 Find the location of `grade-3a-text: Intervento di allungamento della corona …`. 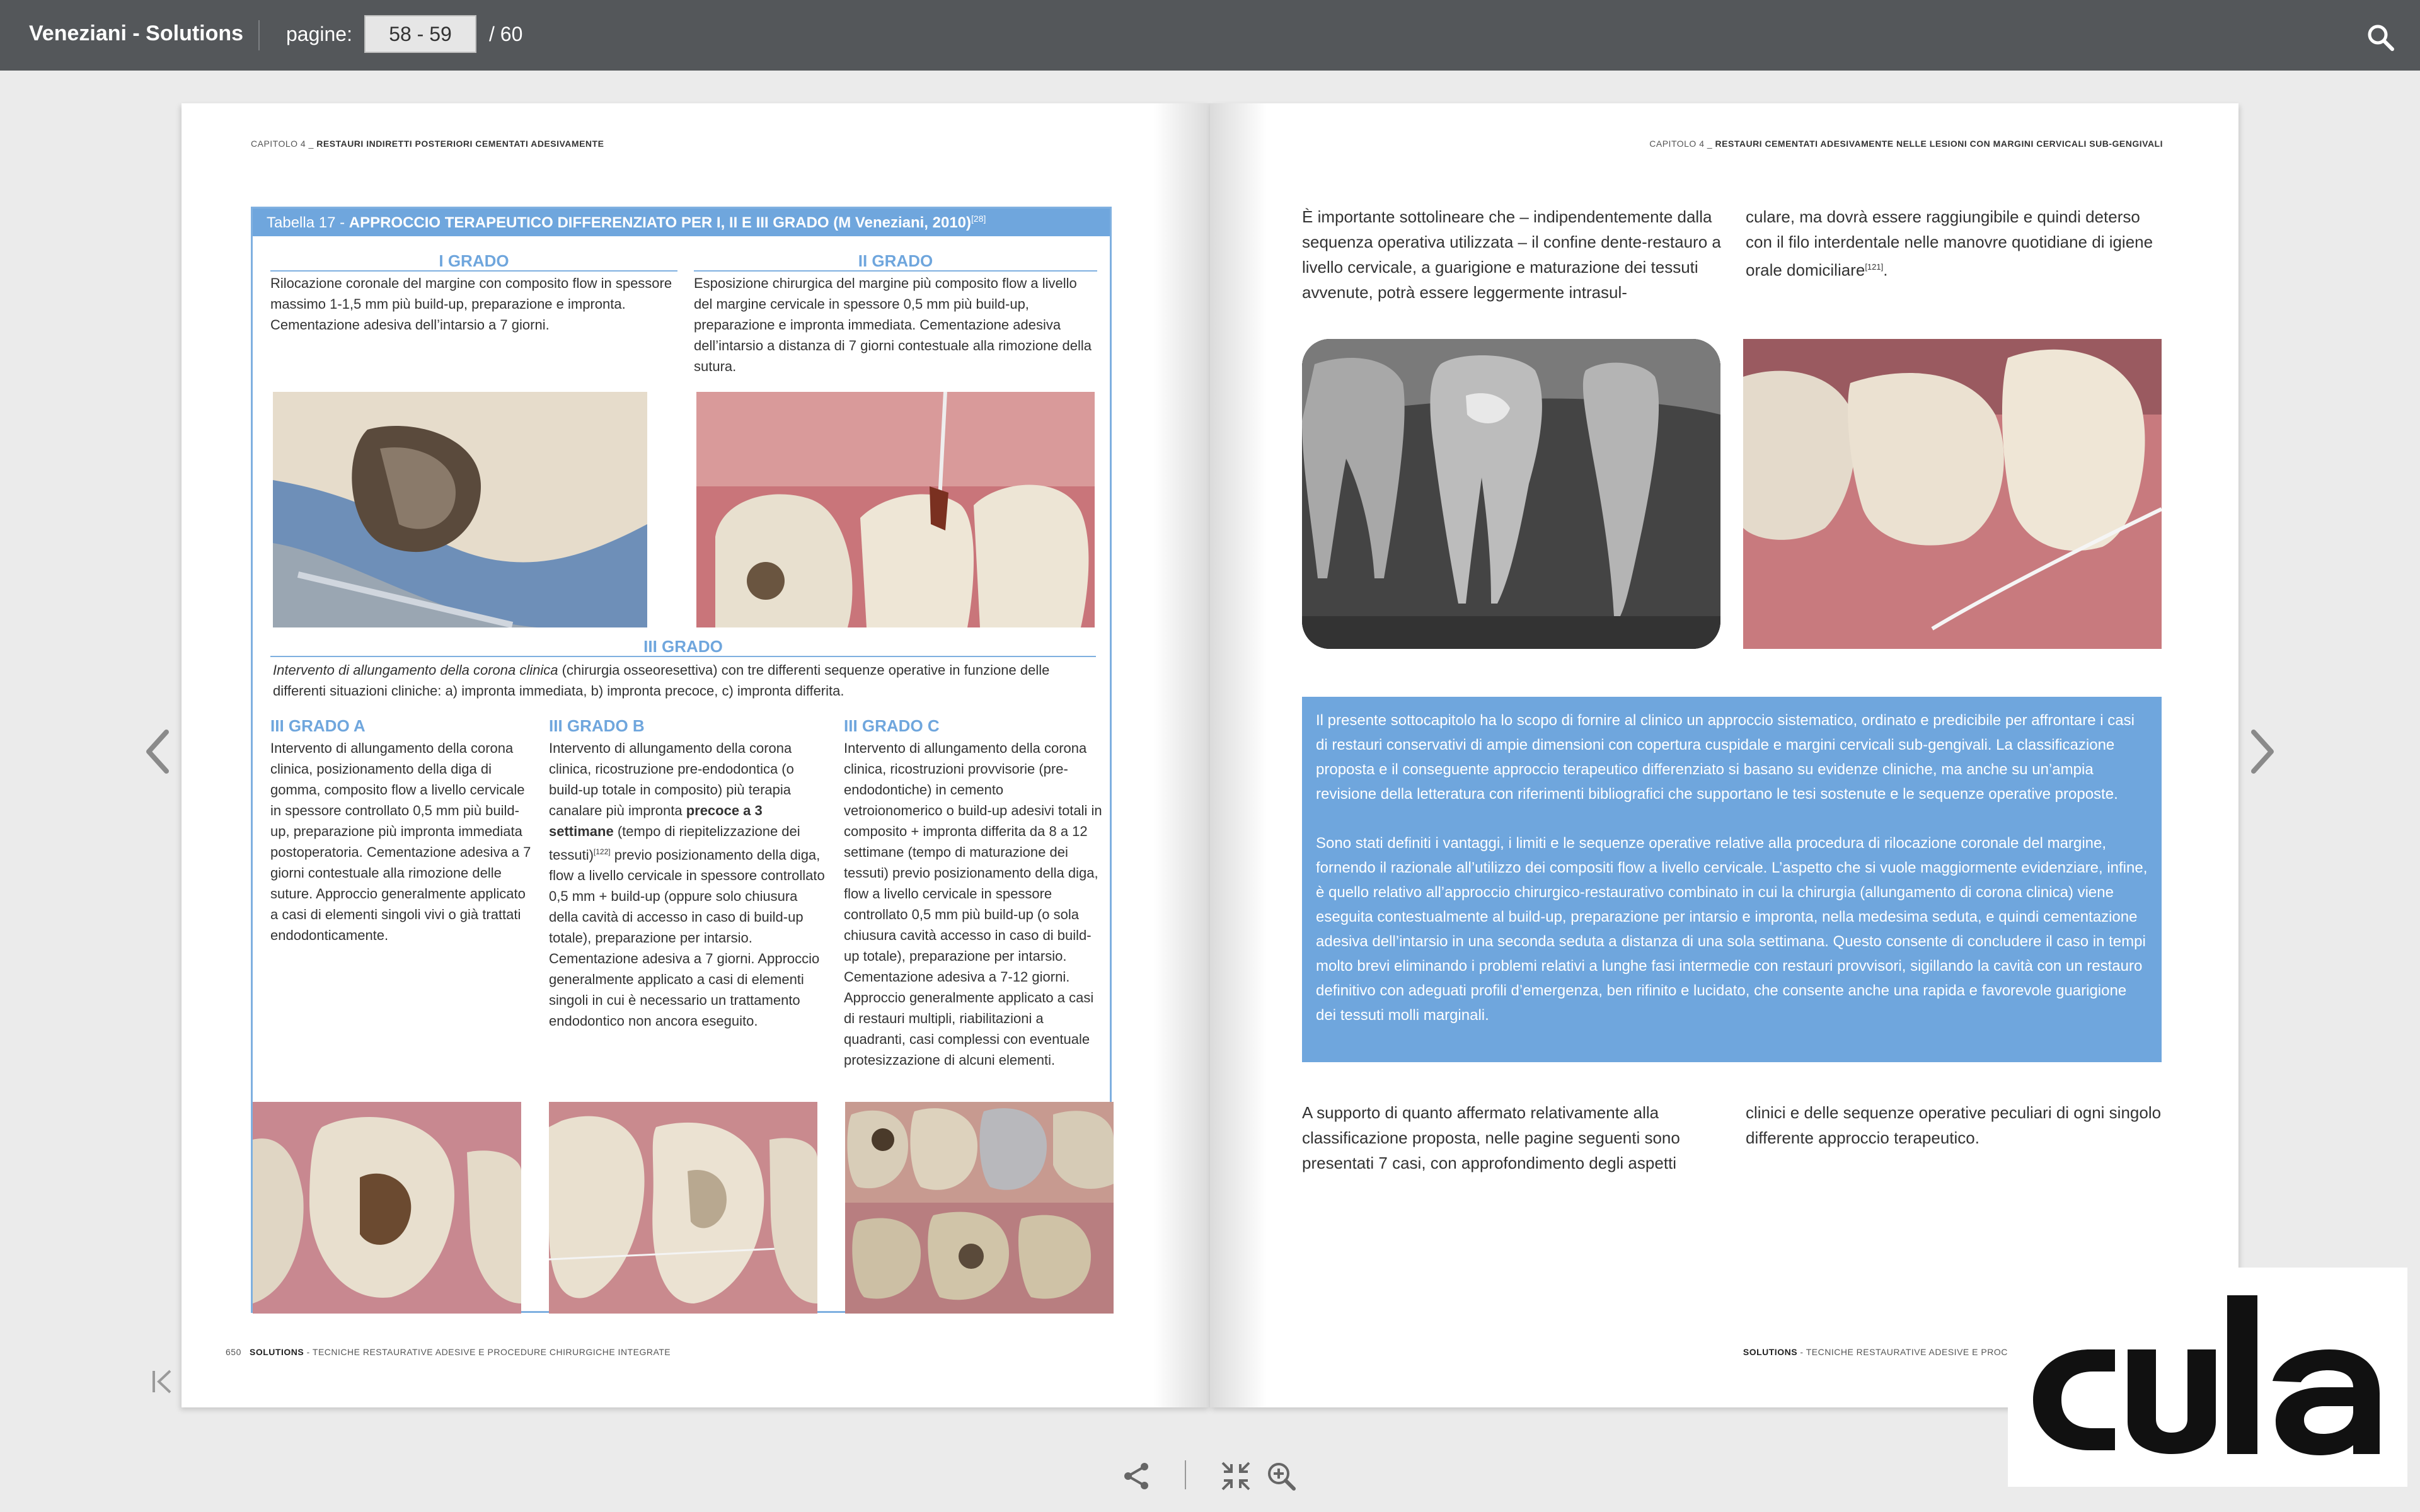

grade-3a-text: Intervento di allungamento della corona … is located at coordinates (400, 841).